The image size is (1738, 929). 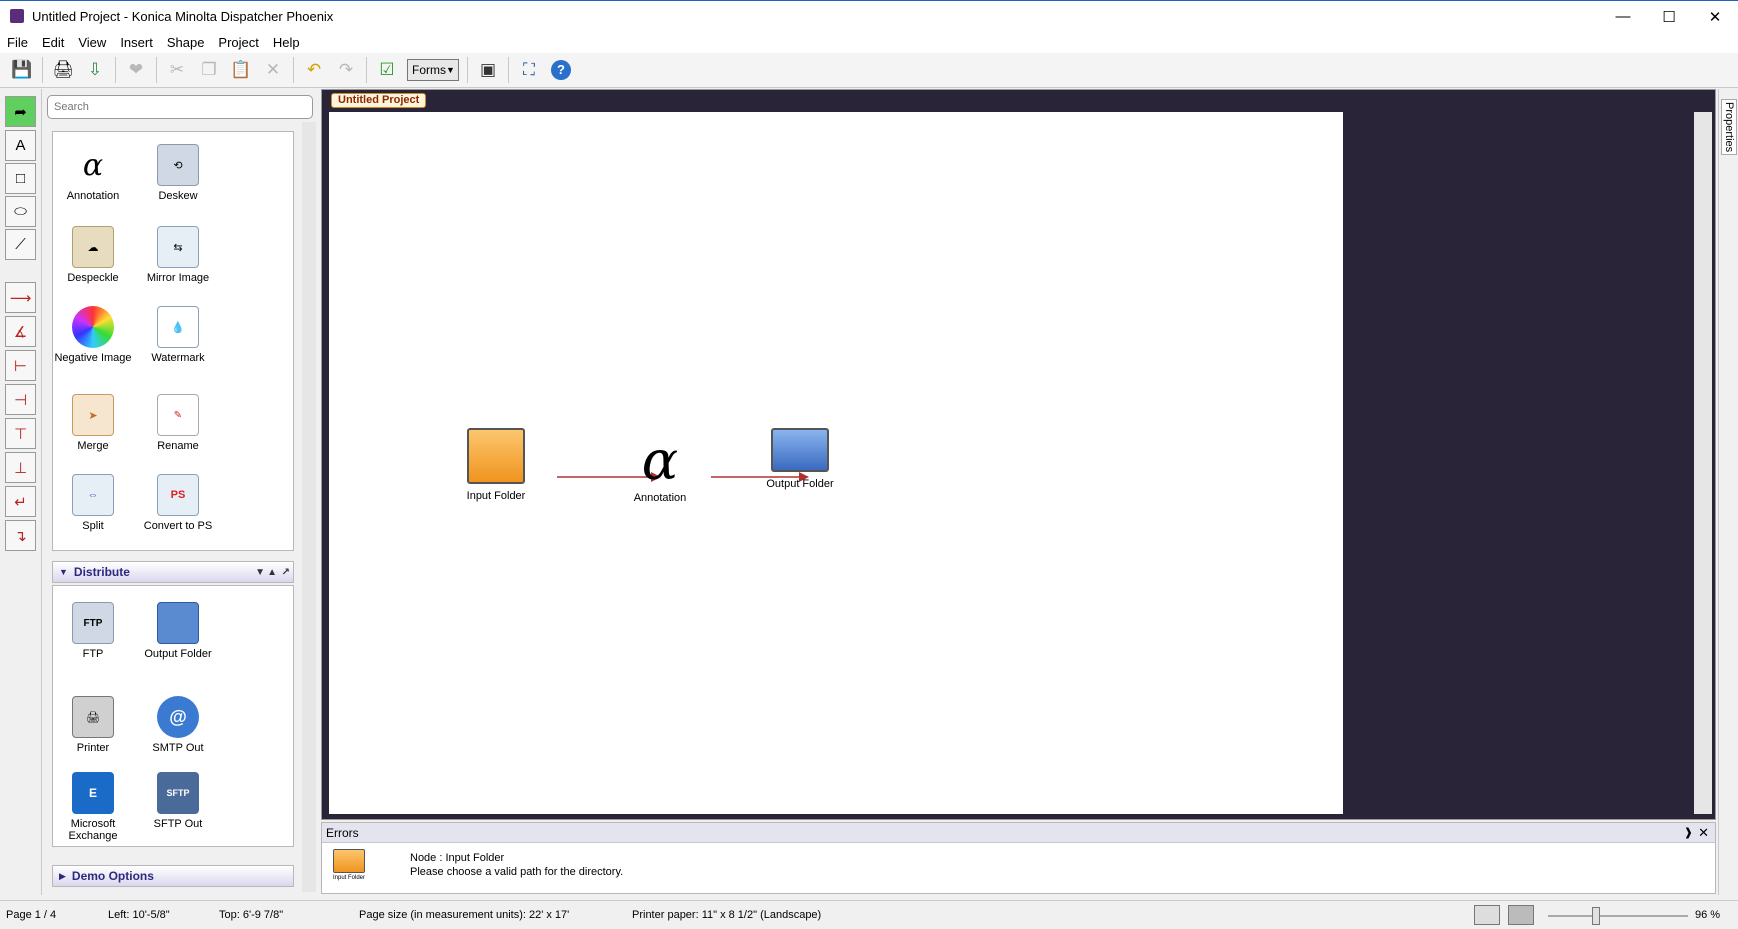 What do you see at coordinates (387, 70) in the screenshot?
I see `validate-icon: ☑` at bounding box center [387, 70].